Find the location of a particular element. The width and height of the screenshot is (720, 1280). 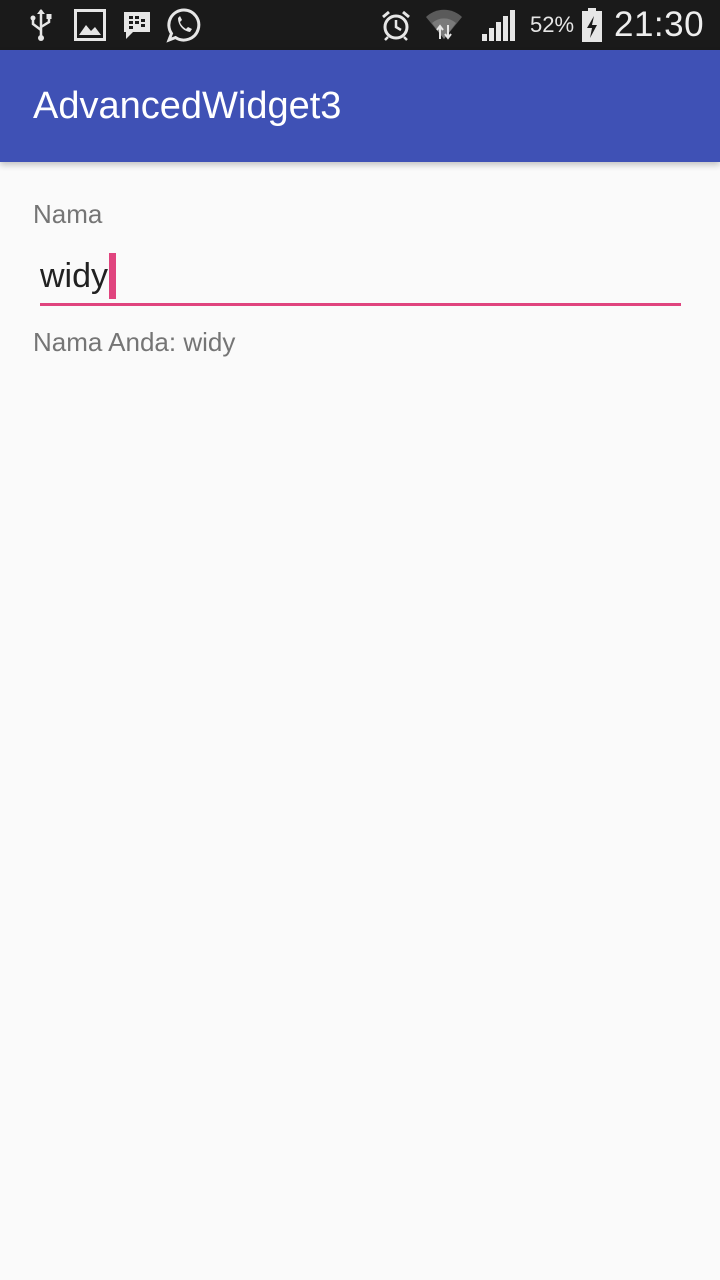

name-label: Nama is located at coordinates (68, 214).